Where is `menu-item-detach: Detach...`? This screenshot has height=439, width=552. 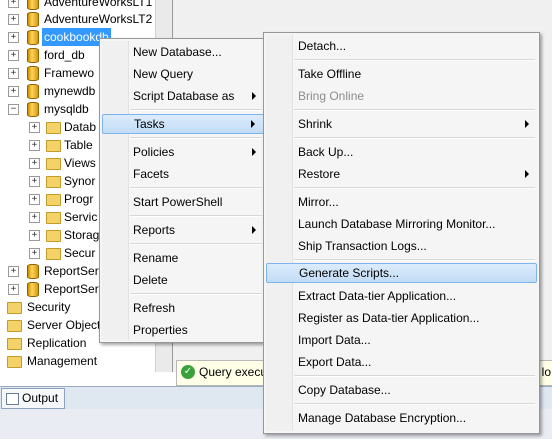 menu-item-detach: Detach... is located at coordinates (401, 46).